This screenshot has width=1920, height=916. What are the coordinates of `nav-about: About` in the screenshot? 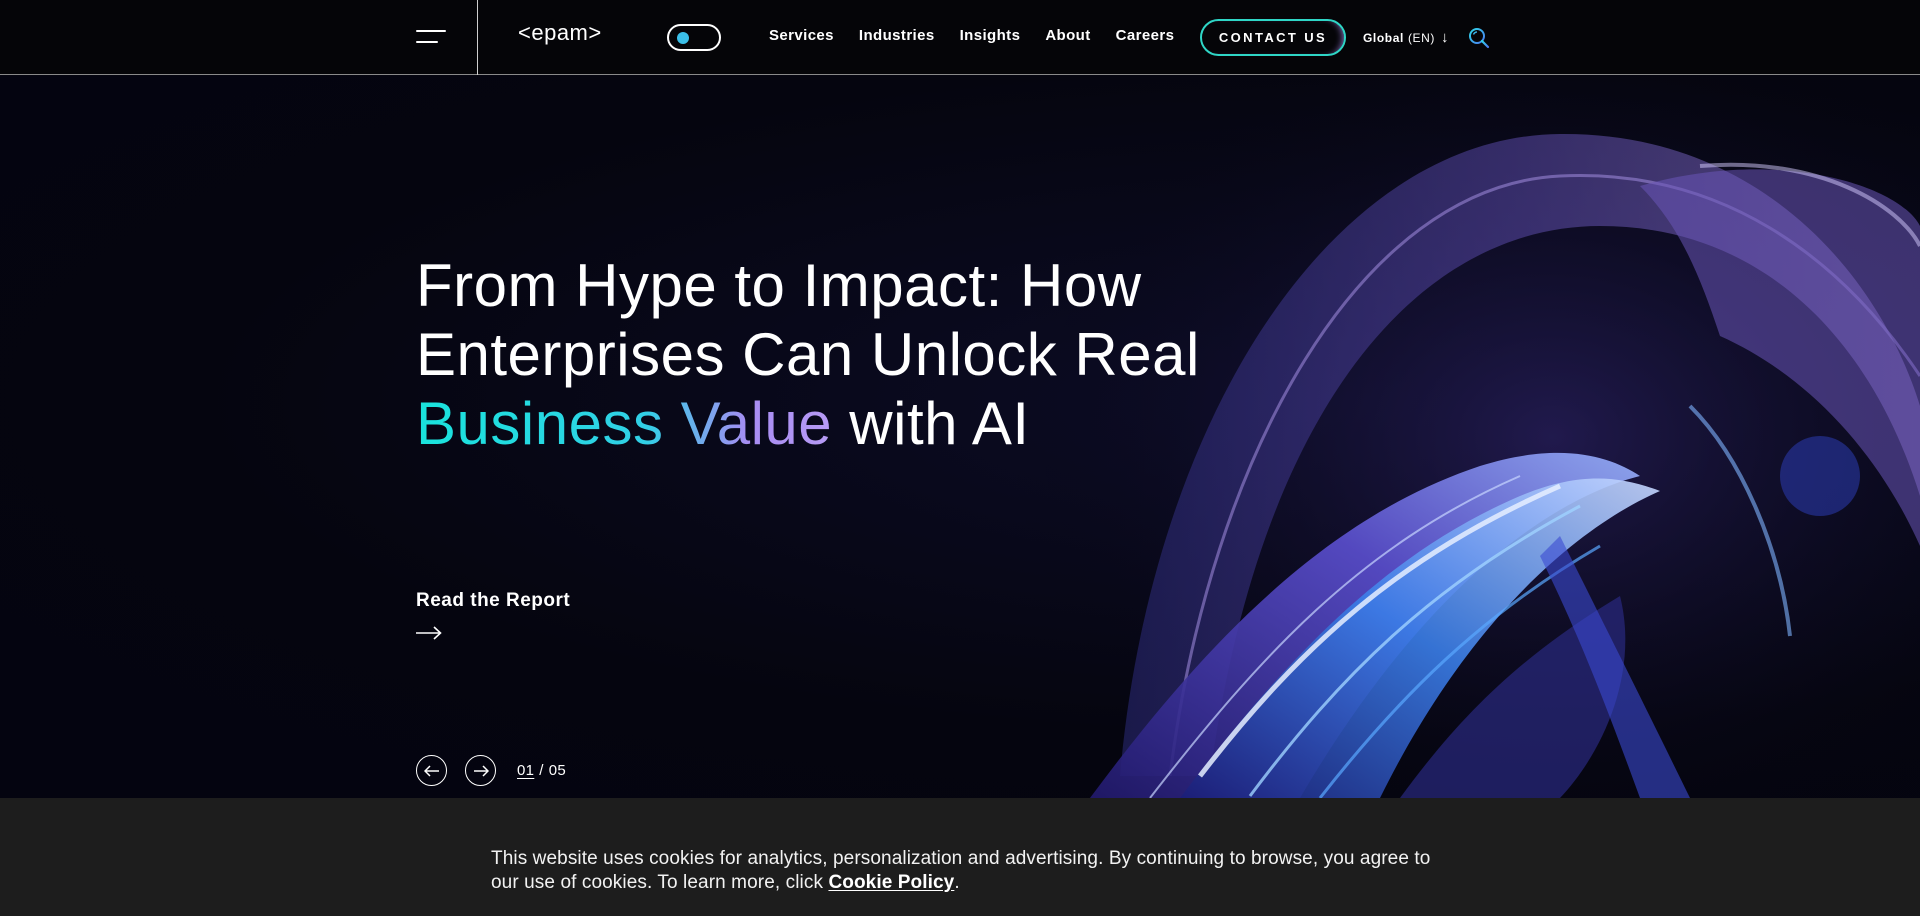 It's located at (1067, 35).